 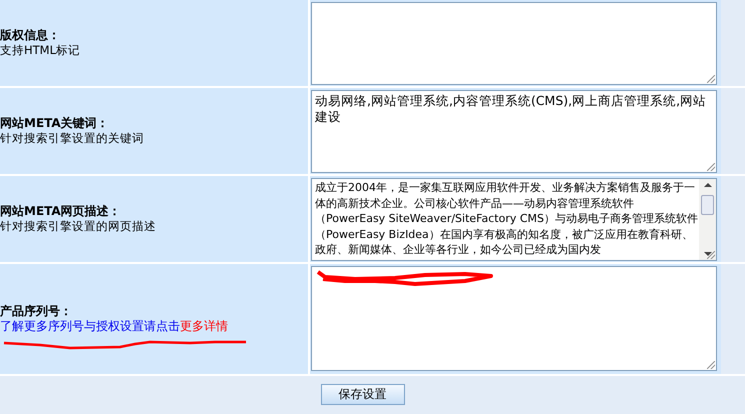 I want to click on field-title: 网站META关键词：, so click(x=55, y=123).